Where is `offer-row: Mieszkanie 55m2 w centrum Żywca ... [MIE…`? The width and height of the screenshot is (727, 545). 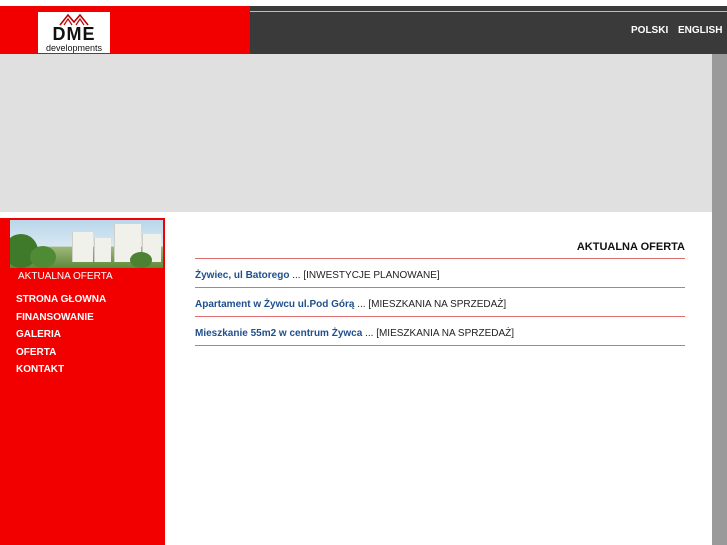 offer-row: Mieszkanie 55m2 w centrum Żywca ... [MIE… is located at coordinates (354, 333).